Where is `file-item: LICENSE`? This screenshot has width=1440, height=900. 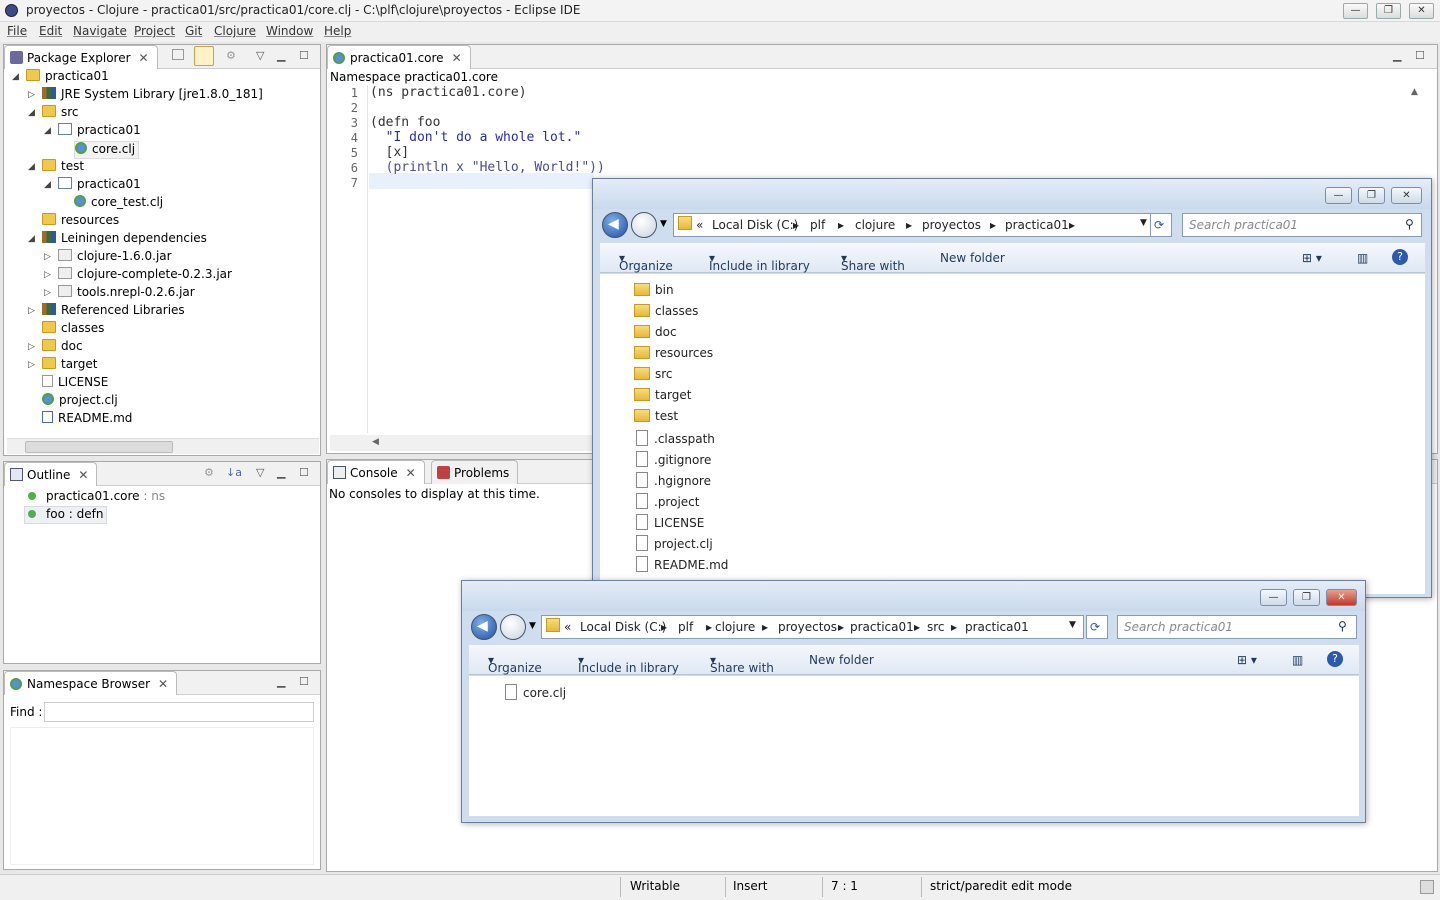 file-item: LICENSE is located at coordinates (670, 524).